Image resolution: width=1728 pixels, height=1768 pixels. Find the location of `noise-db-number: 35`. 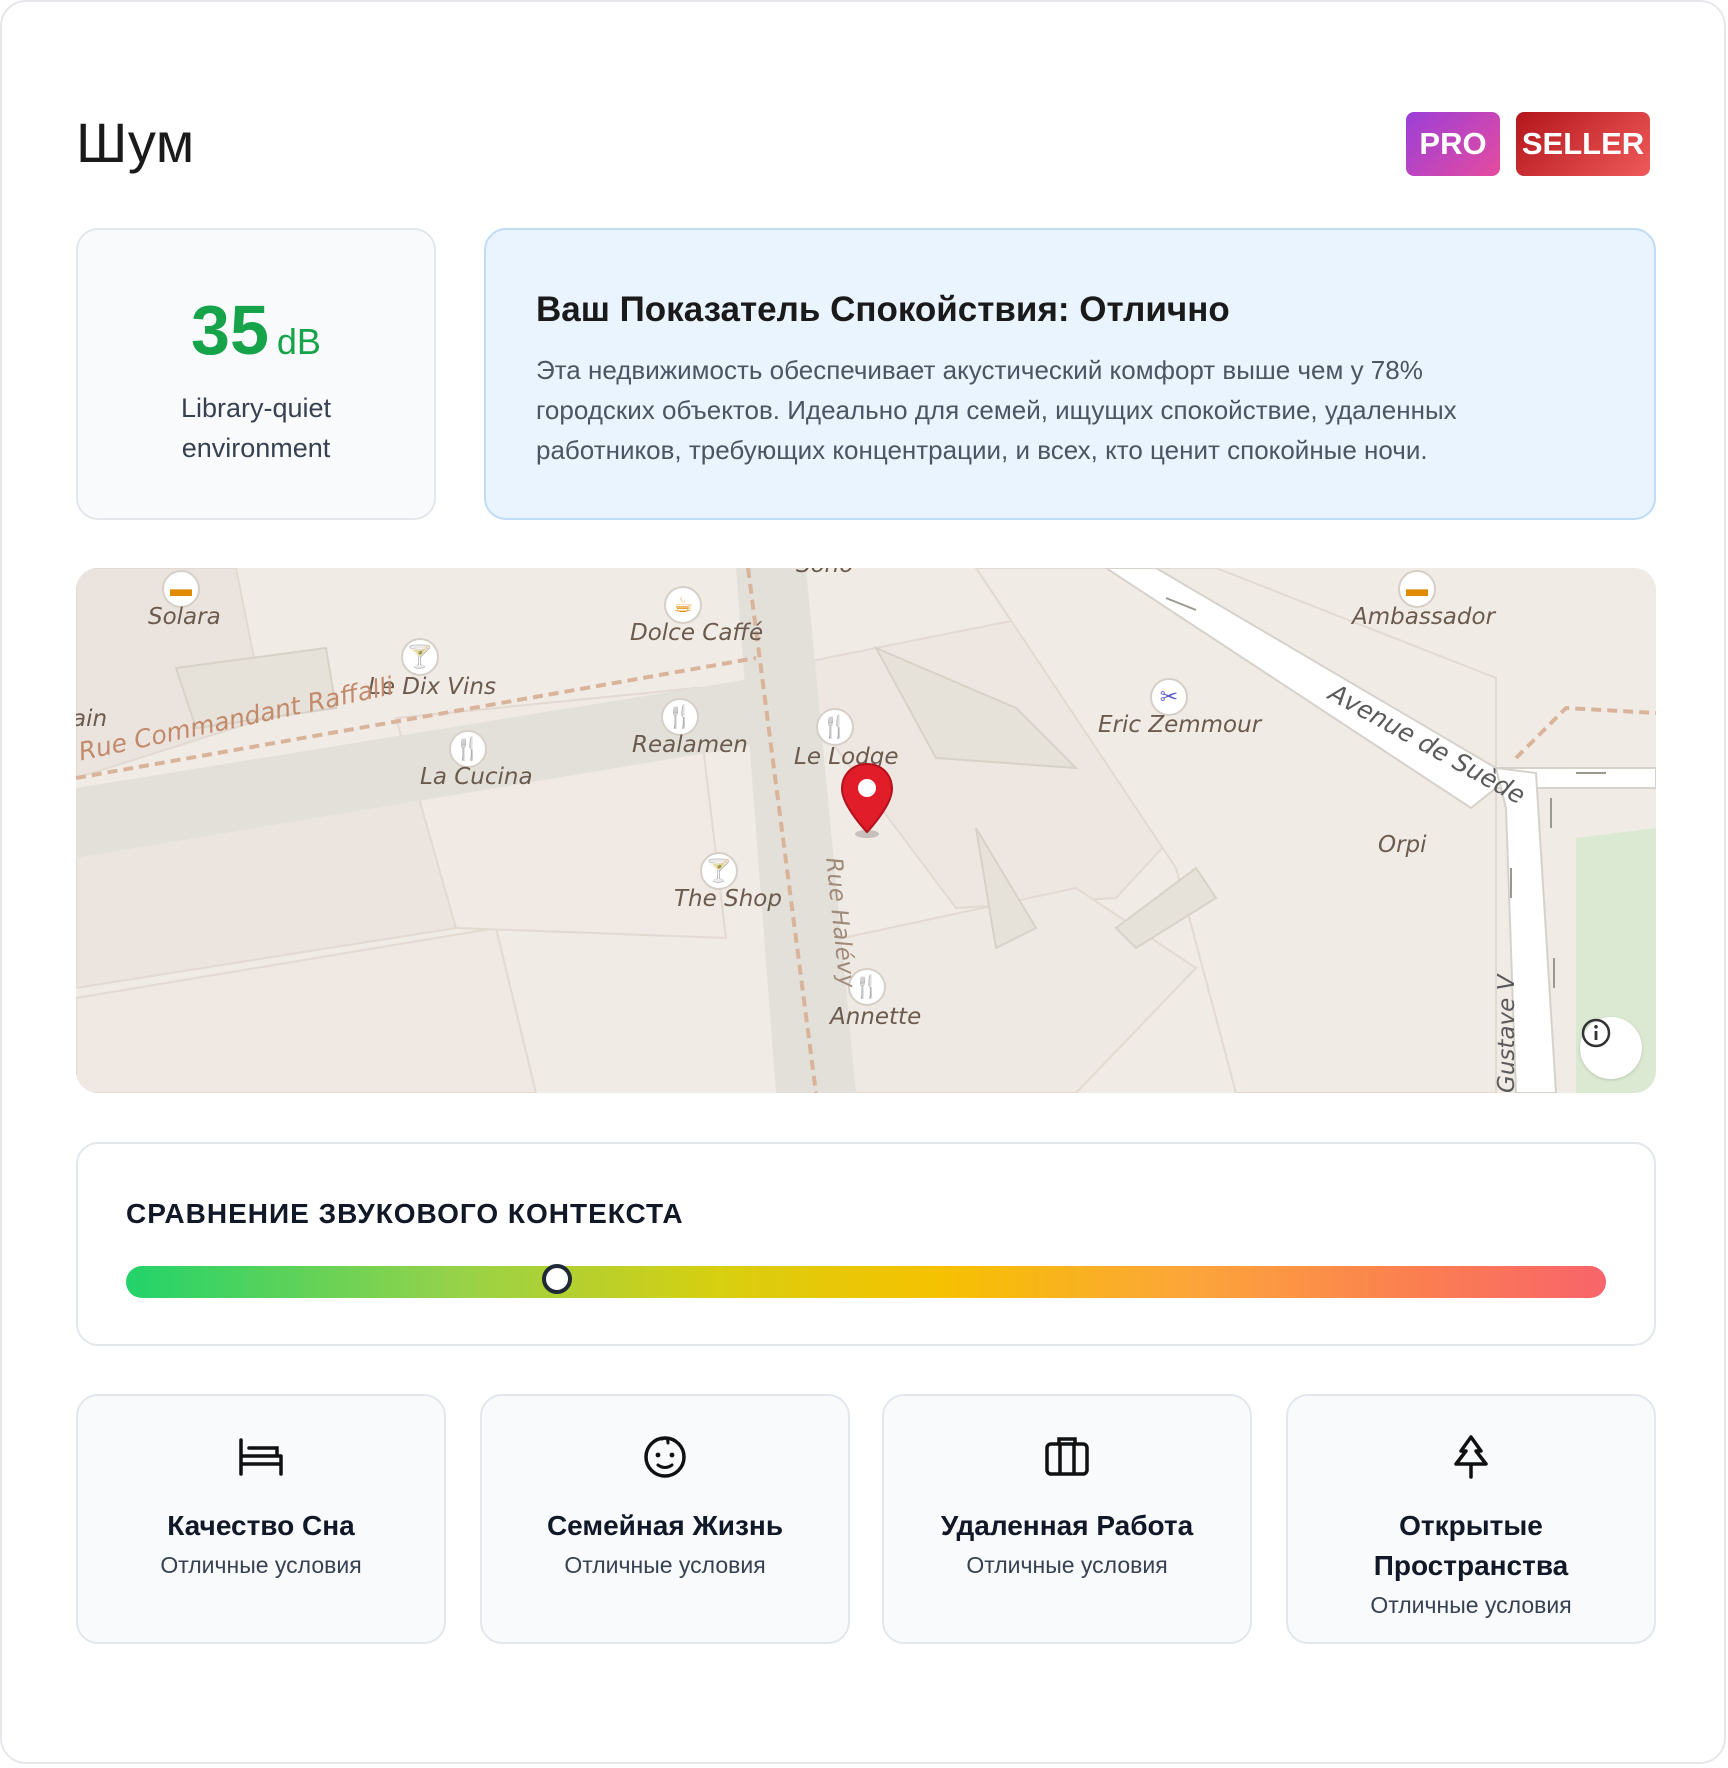

noise-db-number: 35 is located at coordinates (230, 330).